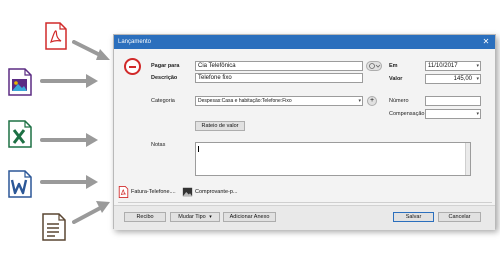 This screenshot has width=500, height=261. What do you see at coordinates (220, 126) in the screenshot?
I see `rateio-de-valor-button: Rateio de valor` at bounding box center [220, 126].